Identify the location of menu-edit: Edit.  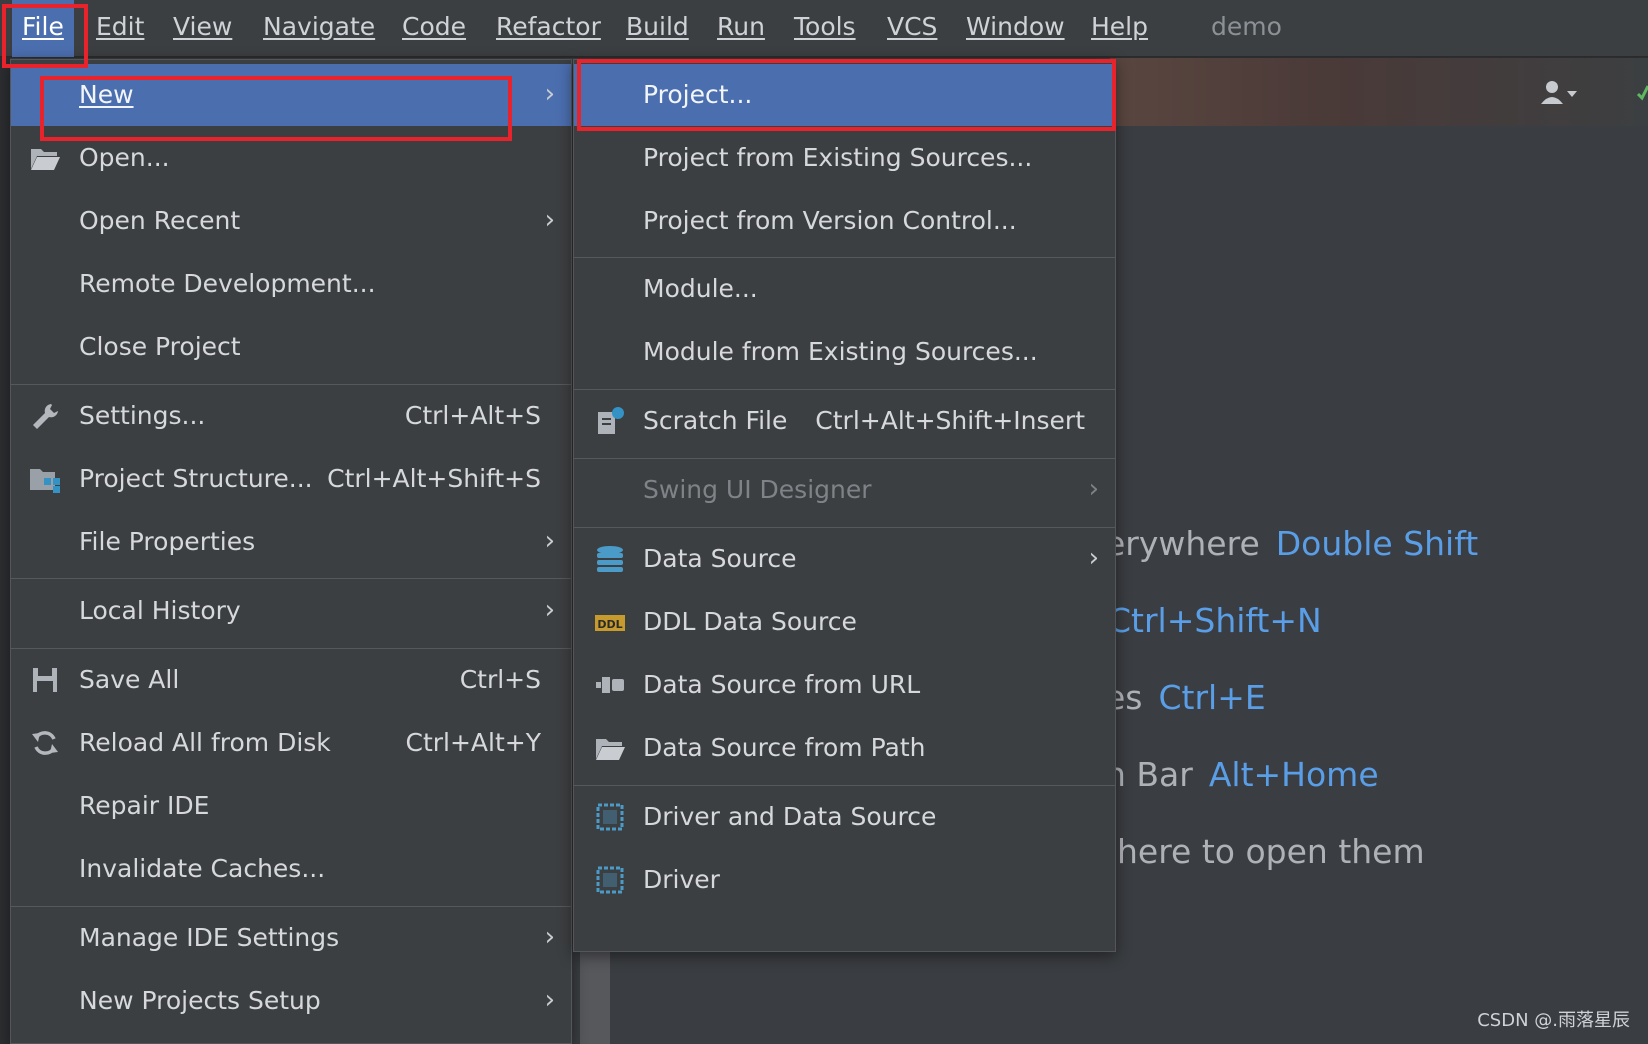
(120, 28).